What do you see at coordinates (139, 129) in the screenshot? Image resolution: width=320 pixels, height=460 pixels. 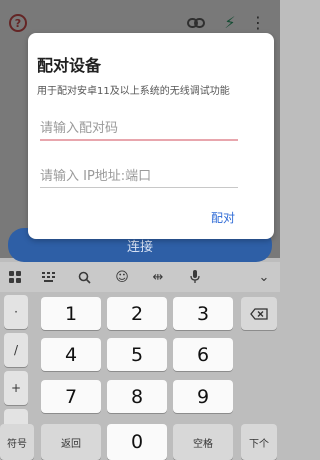 I see `pairing-code-input` at bounding box center [139, 129].